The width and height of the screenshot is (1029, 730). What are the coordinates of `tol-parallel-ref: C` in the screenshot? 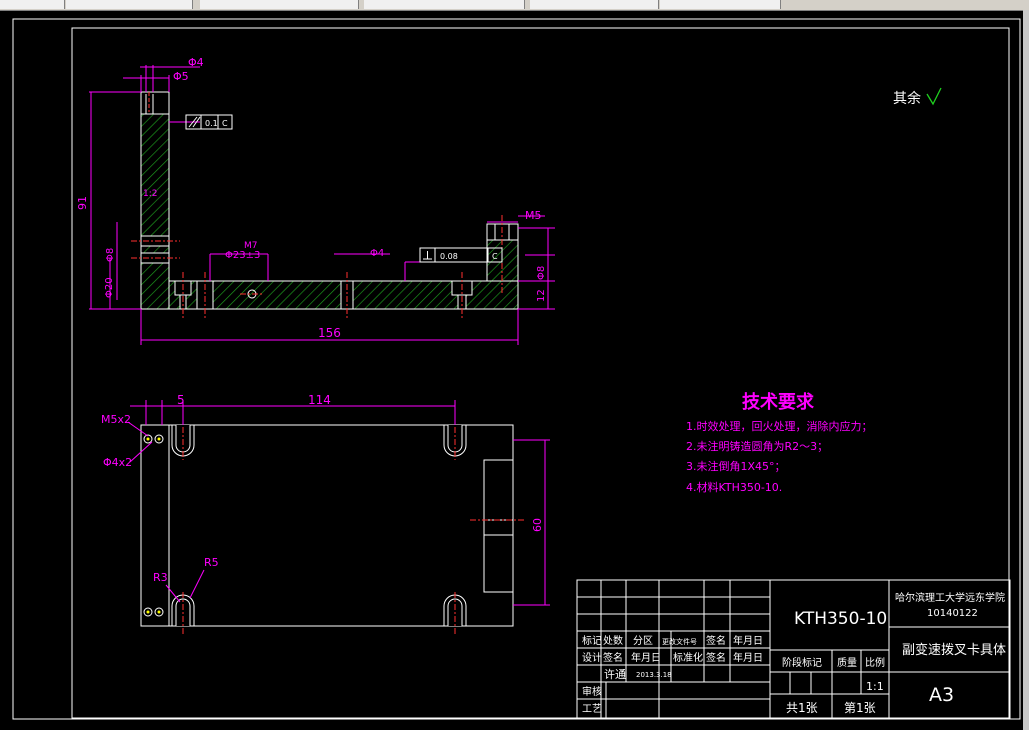 It's located at (225, 123).